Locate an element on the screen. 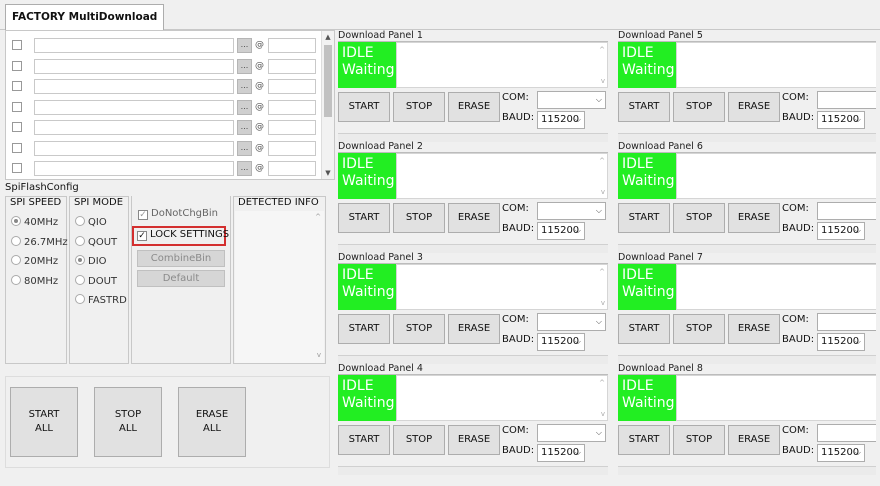 The width and height of the screenshot is (880, 486). lock-settings-checkbox: ✓ LOCK SETTINGS is located at coordinates (183, 236).